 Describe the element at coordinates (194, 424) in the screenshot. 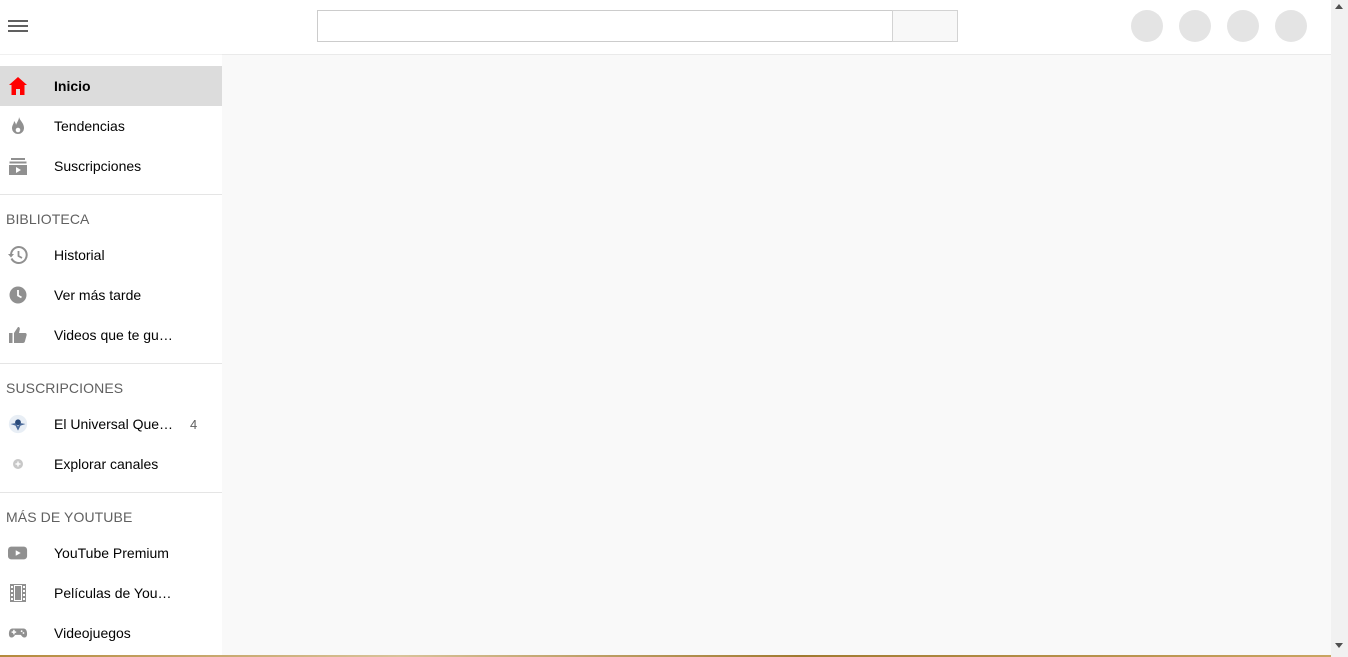

I see `new-videos-count: 4` at that location.